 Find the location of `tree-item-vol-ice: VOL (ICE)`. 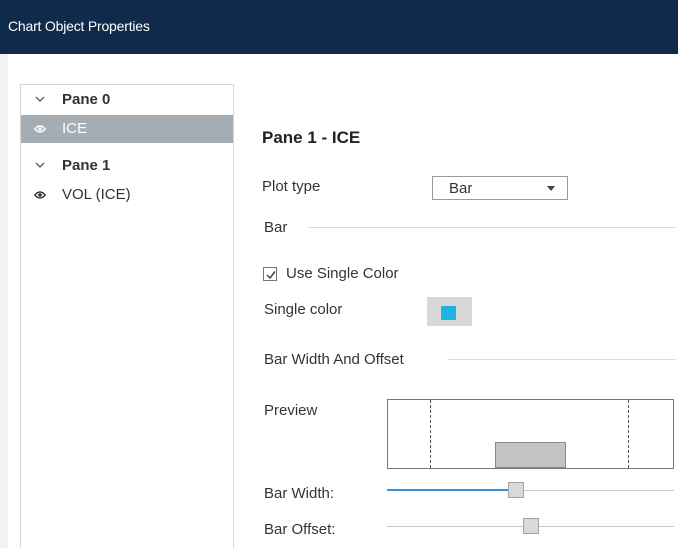

tree-item-vol-ice: VOL (ICE) is located at coordinates (127, 195).